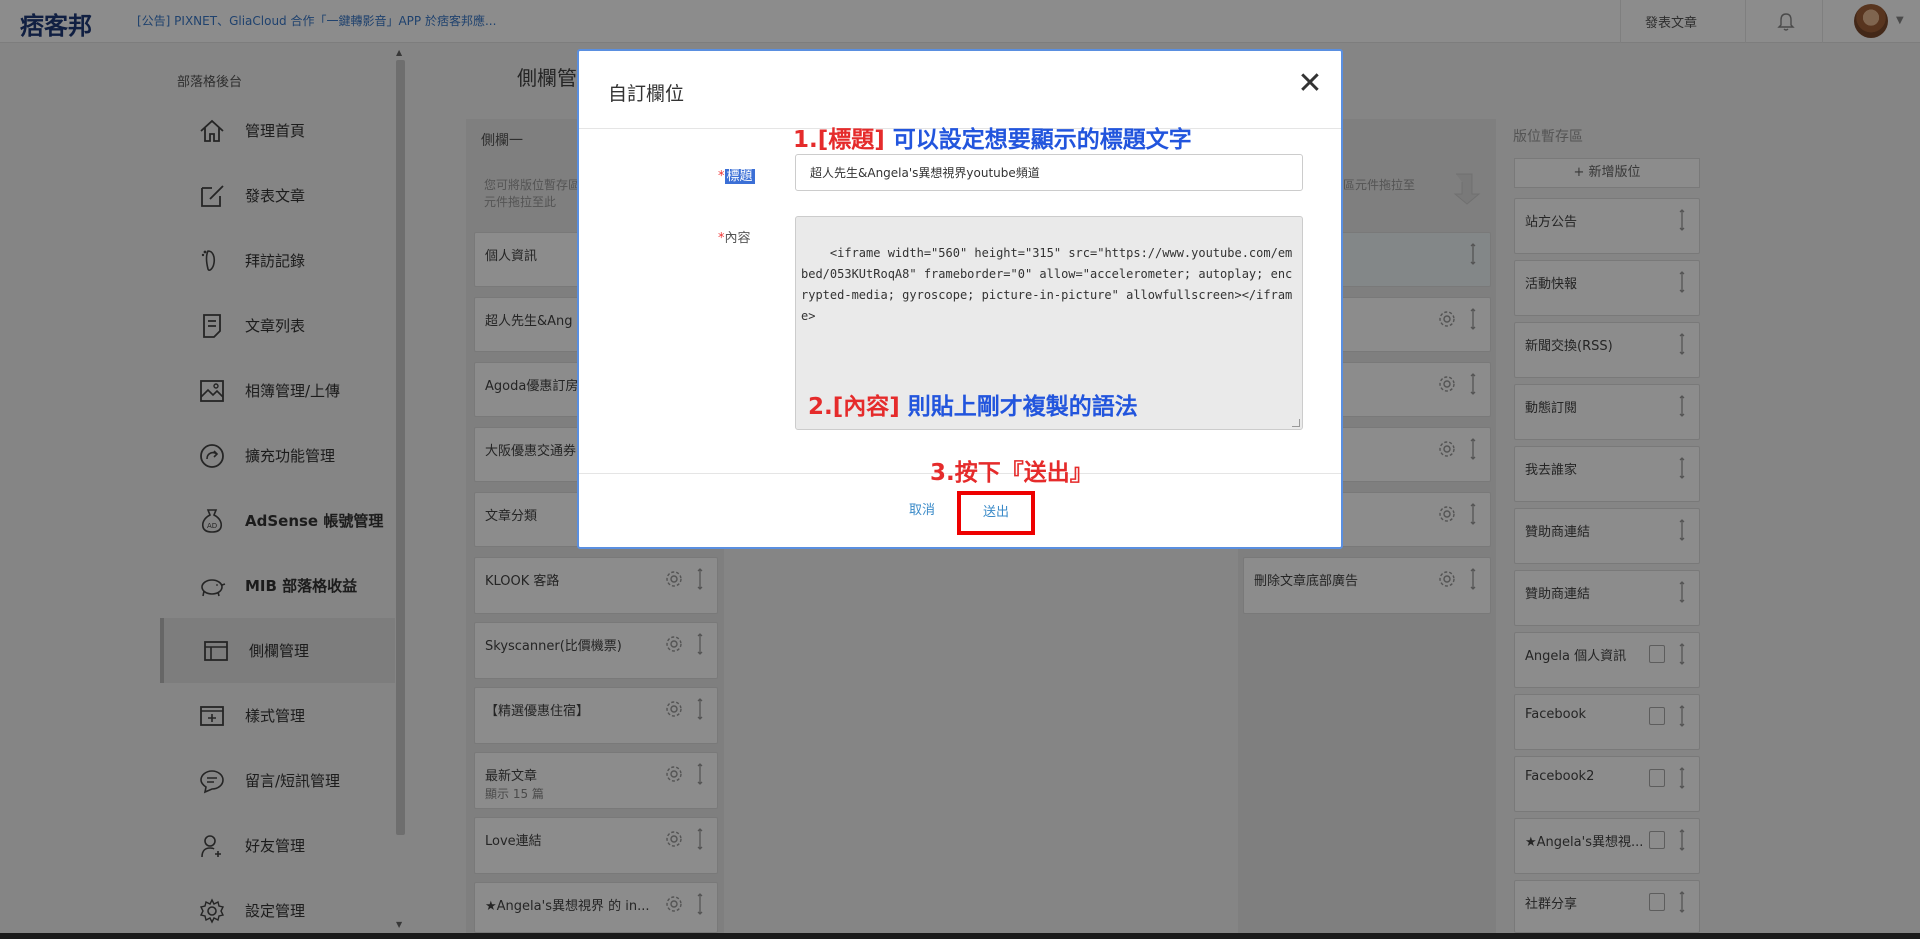 The height and width of the screenshot is (939, 1920). What do you see at coordinates (1038, 140) in the screenshot?
I see `annotation-text: 可以設定想要顯示的標題文字` at bounding box center [1038, 140].